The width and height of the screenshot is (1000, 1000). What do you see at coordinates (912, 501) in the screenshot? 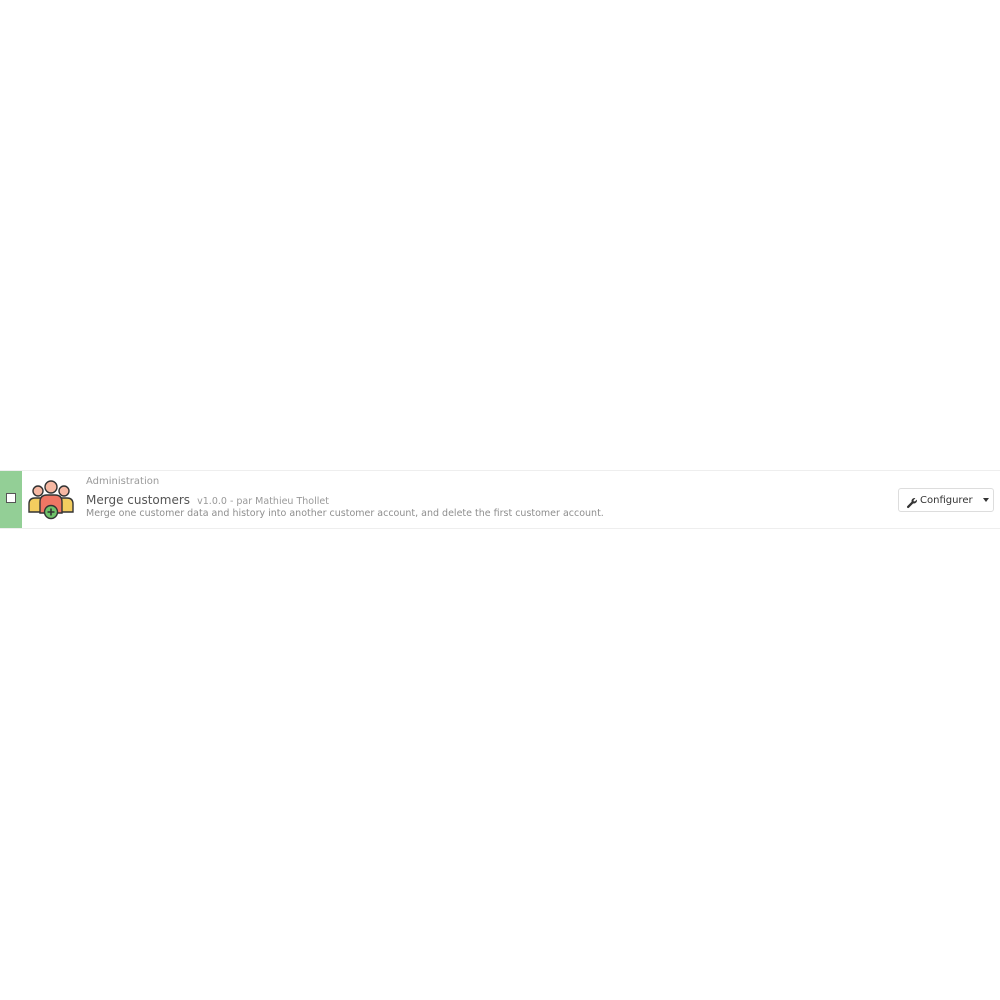
I see `wrench-icon` at bounding box center [912, 501].